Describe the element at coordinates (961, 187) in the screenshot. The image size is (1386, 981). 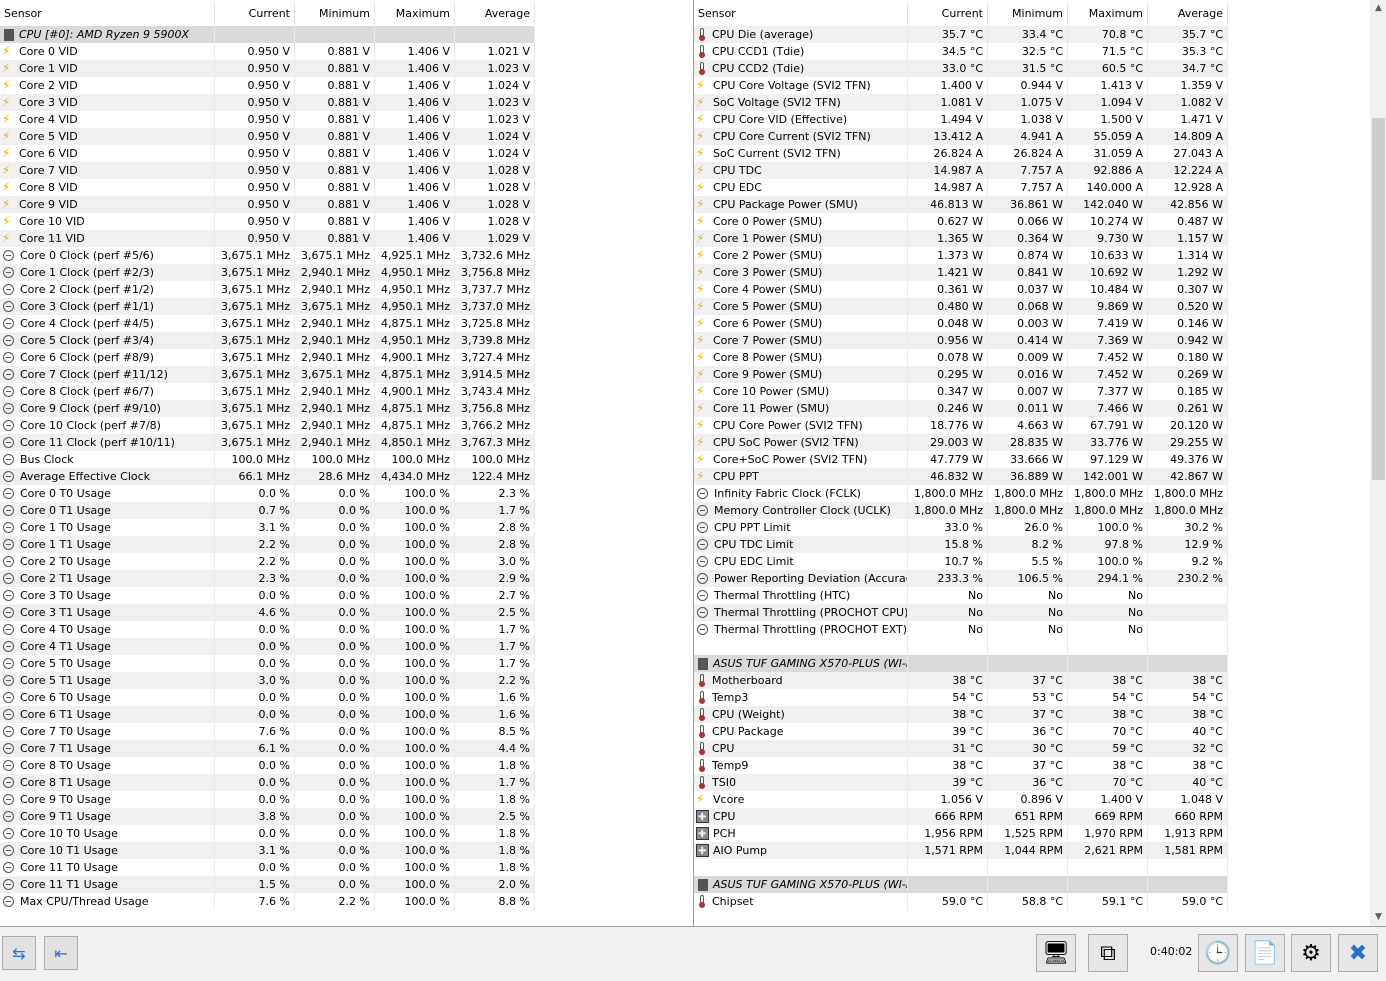
I see `sensor-row: CPU EDC 14.987 A7.757 A140.000 A12.928 A` at that location.